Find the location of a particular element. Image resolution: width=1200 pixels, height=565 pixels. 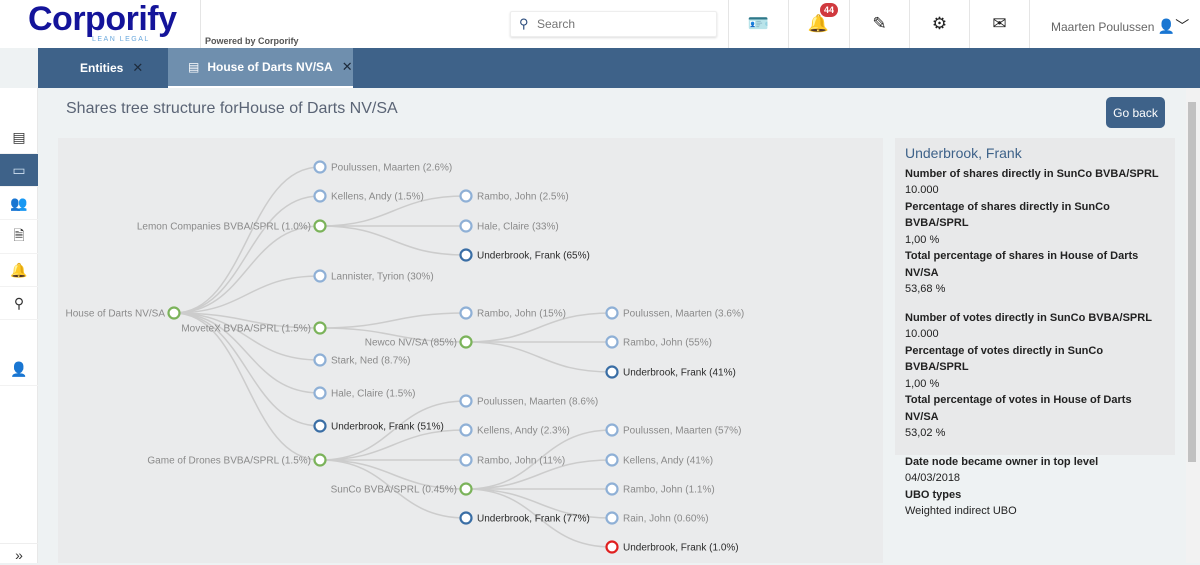

detail-value: 53,02 % is located at coordinates (925, 433).